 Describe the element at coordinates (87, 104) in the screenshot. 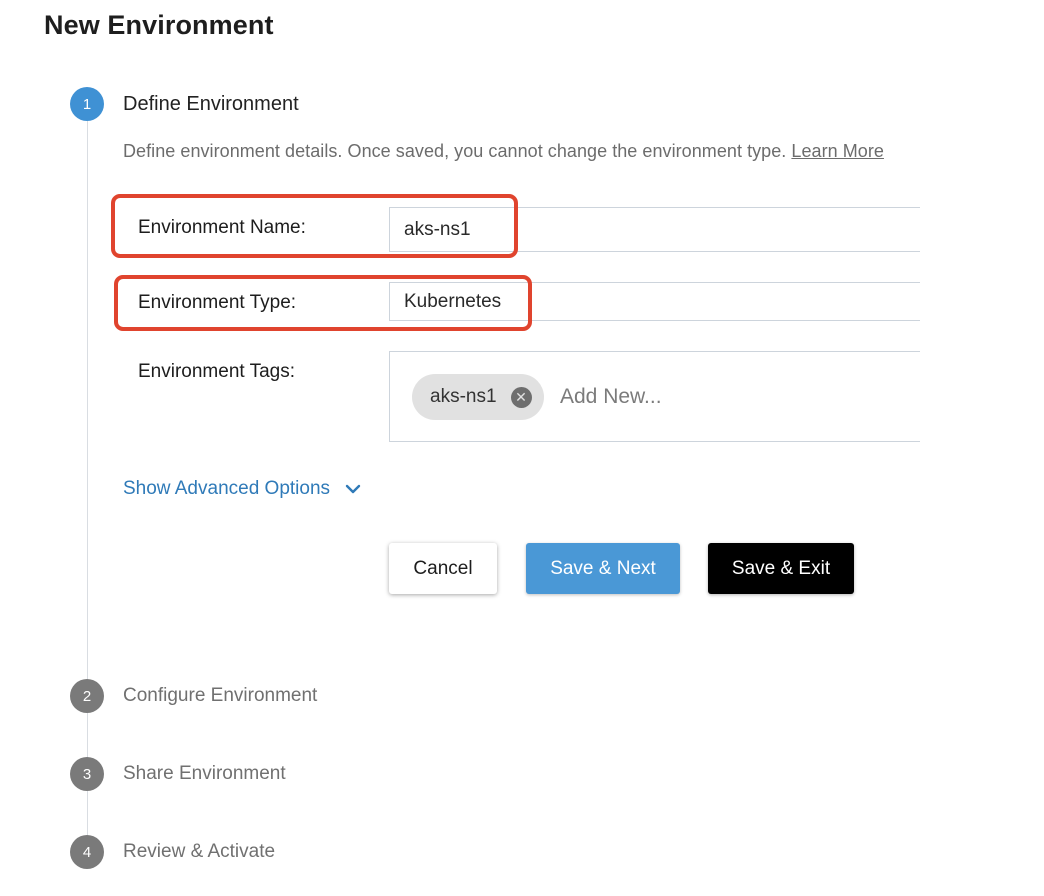

I see `step-number-badge: 1` at that location.